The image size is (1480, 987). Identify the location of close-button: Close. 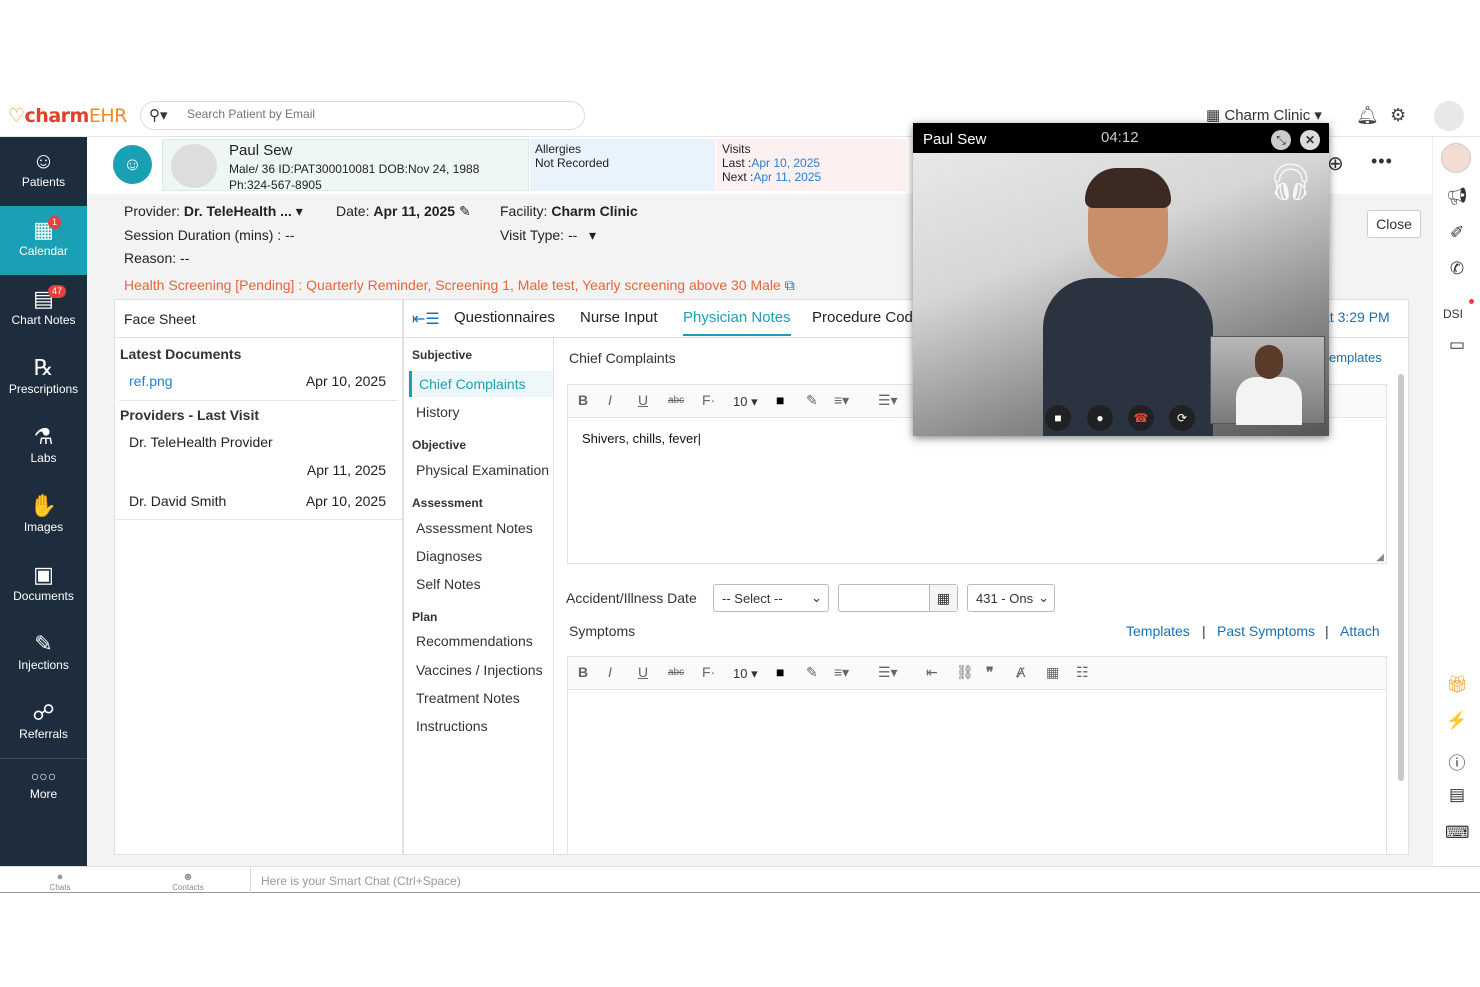
(1394, 224).